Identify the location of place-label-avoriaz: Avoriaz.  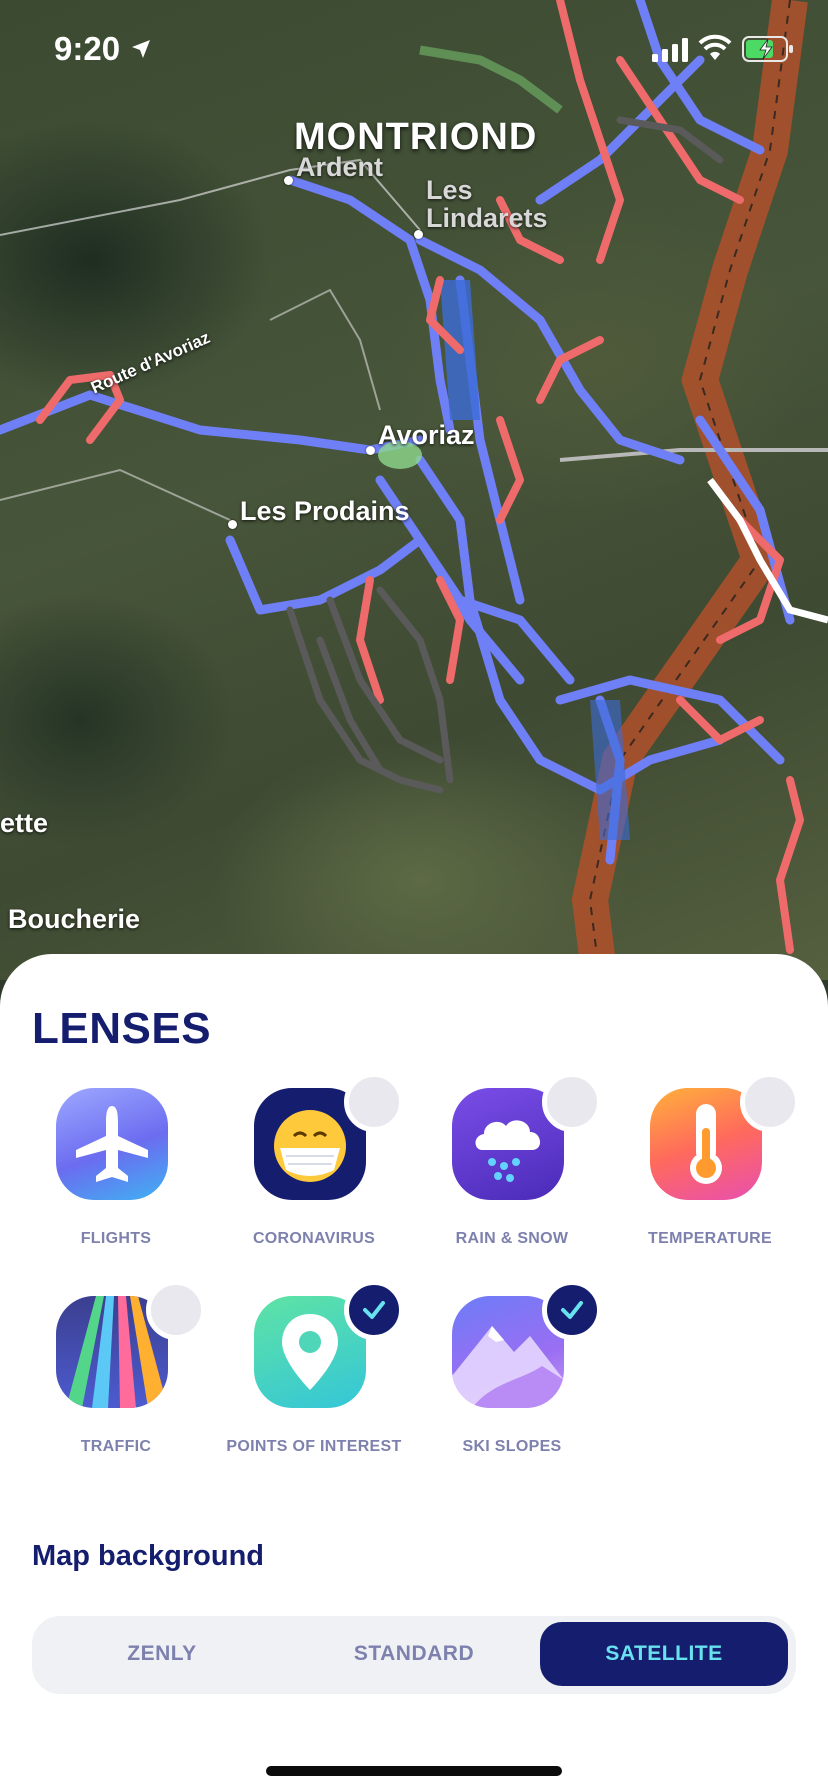
(426, 435).